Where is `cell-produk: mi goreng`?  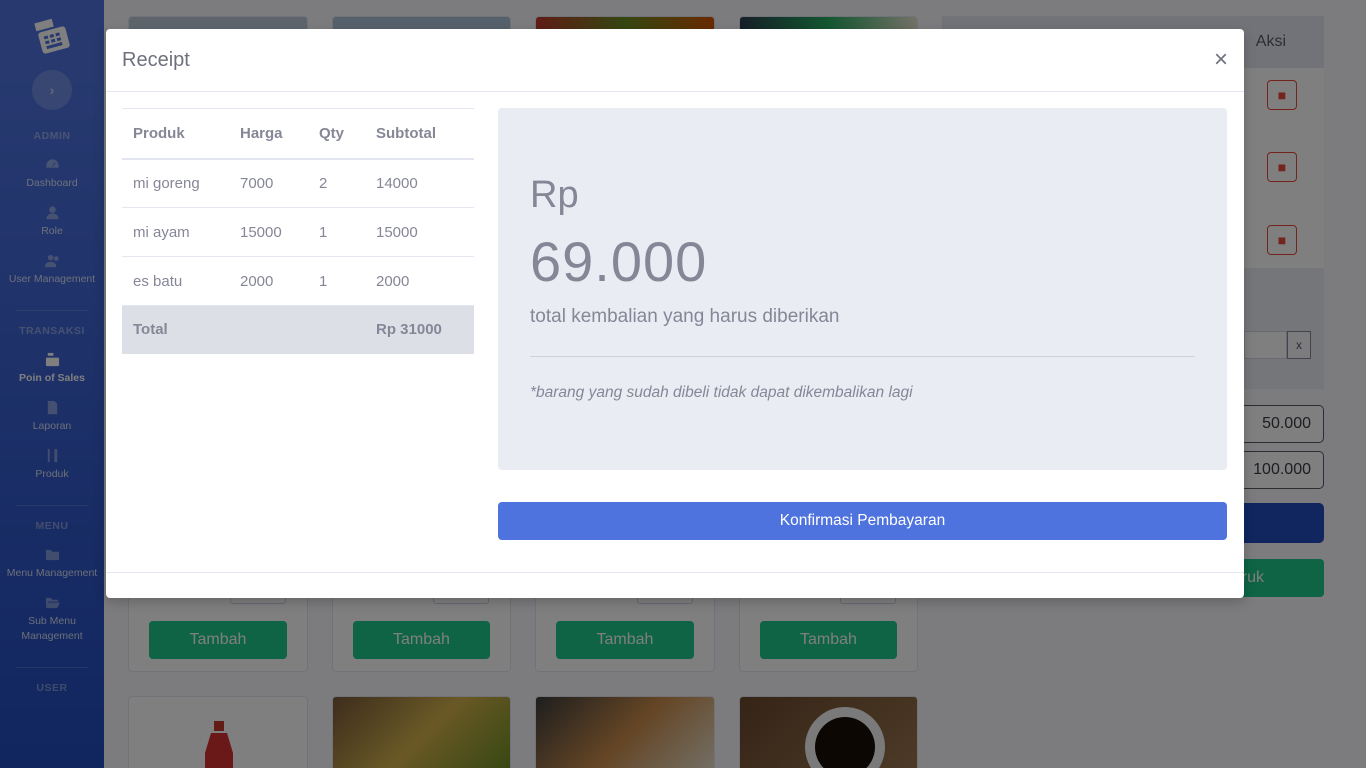
cell-produk: mi goreng is located at coordinates (175, 183).